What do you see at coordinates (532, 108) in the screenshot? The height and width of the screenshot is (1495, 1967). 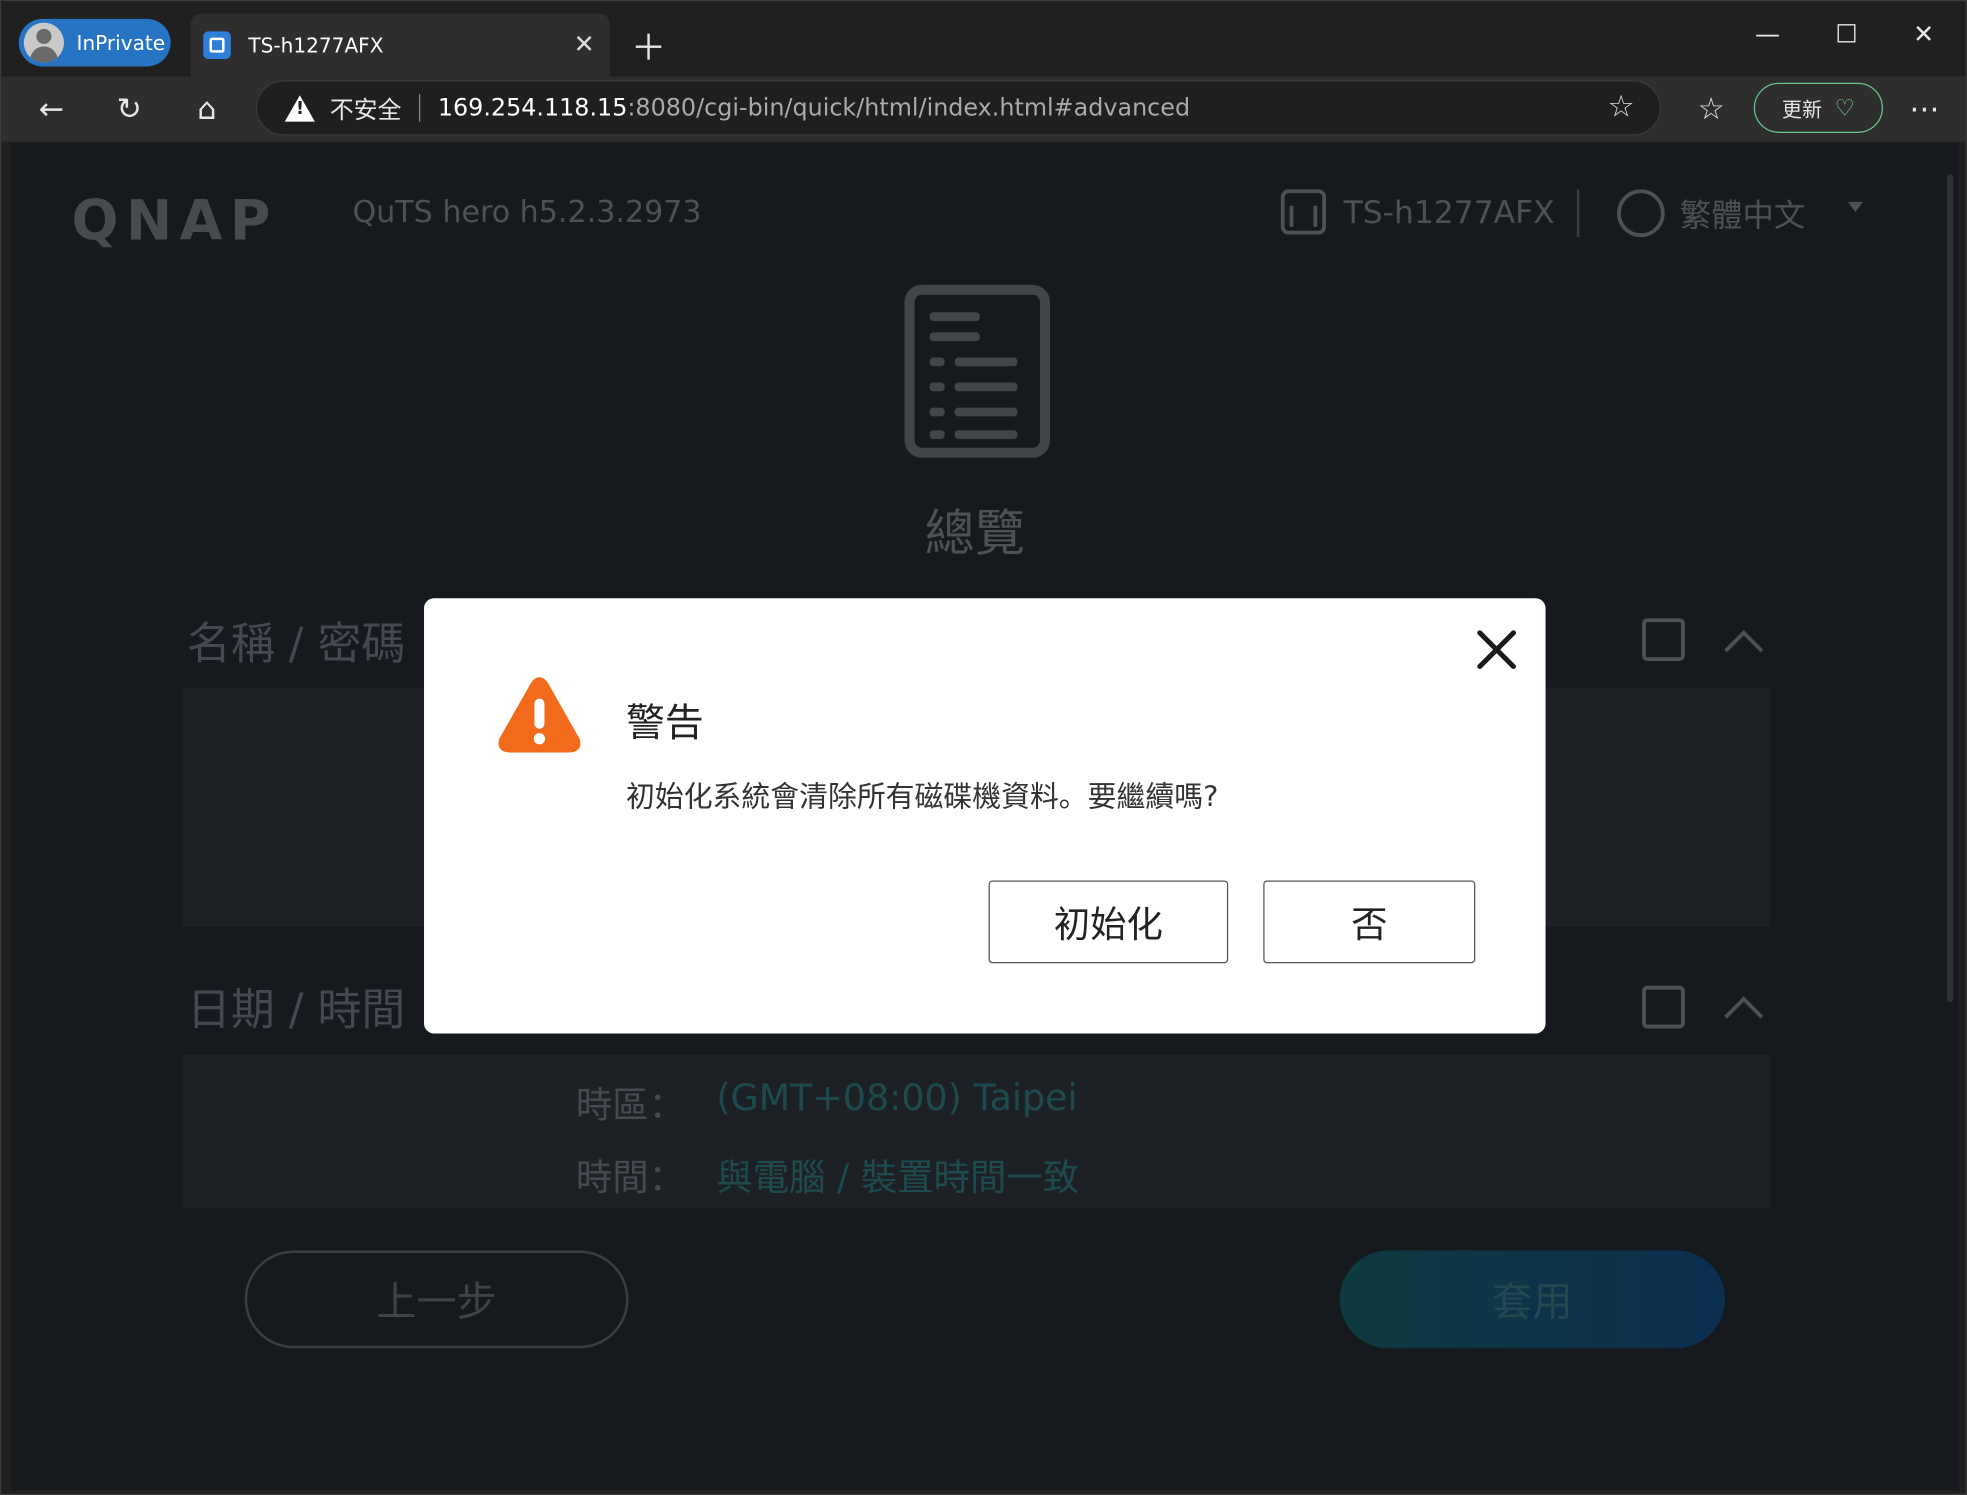 I see `url-host: 169.254.118.15` at bounding box center [532, 108].